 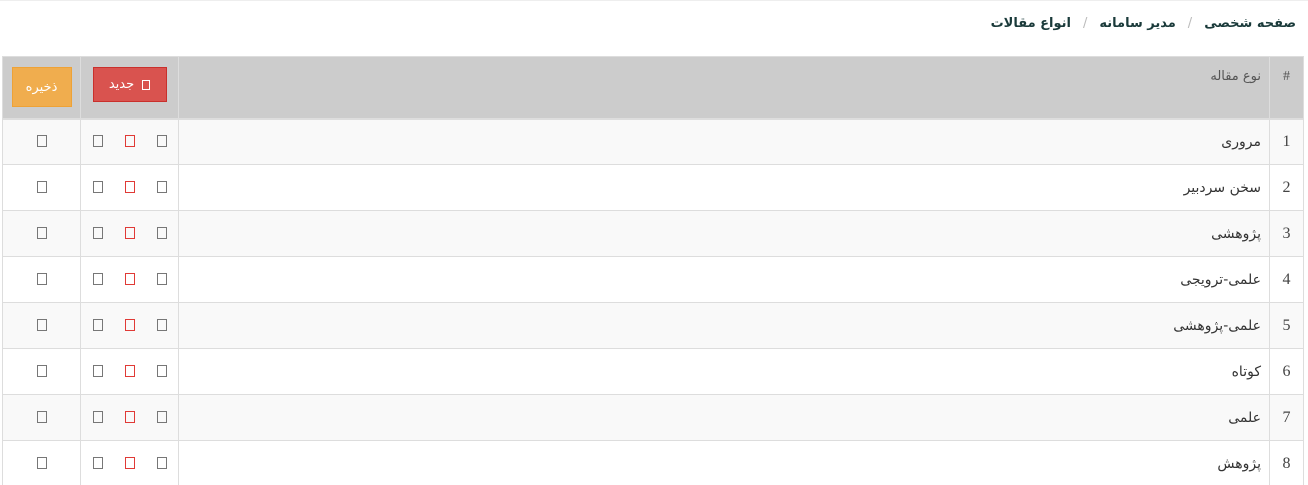 I want to click on row-number: 6, so click(x=1286, y=371).